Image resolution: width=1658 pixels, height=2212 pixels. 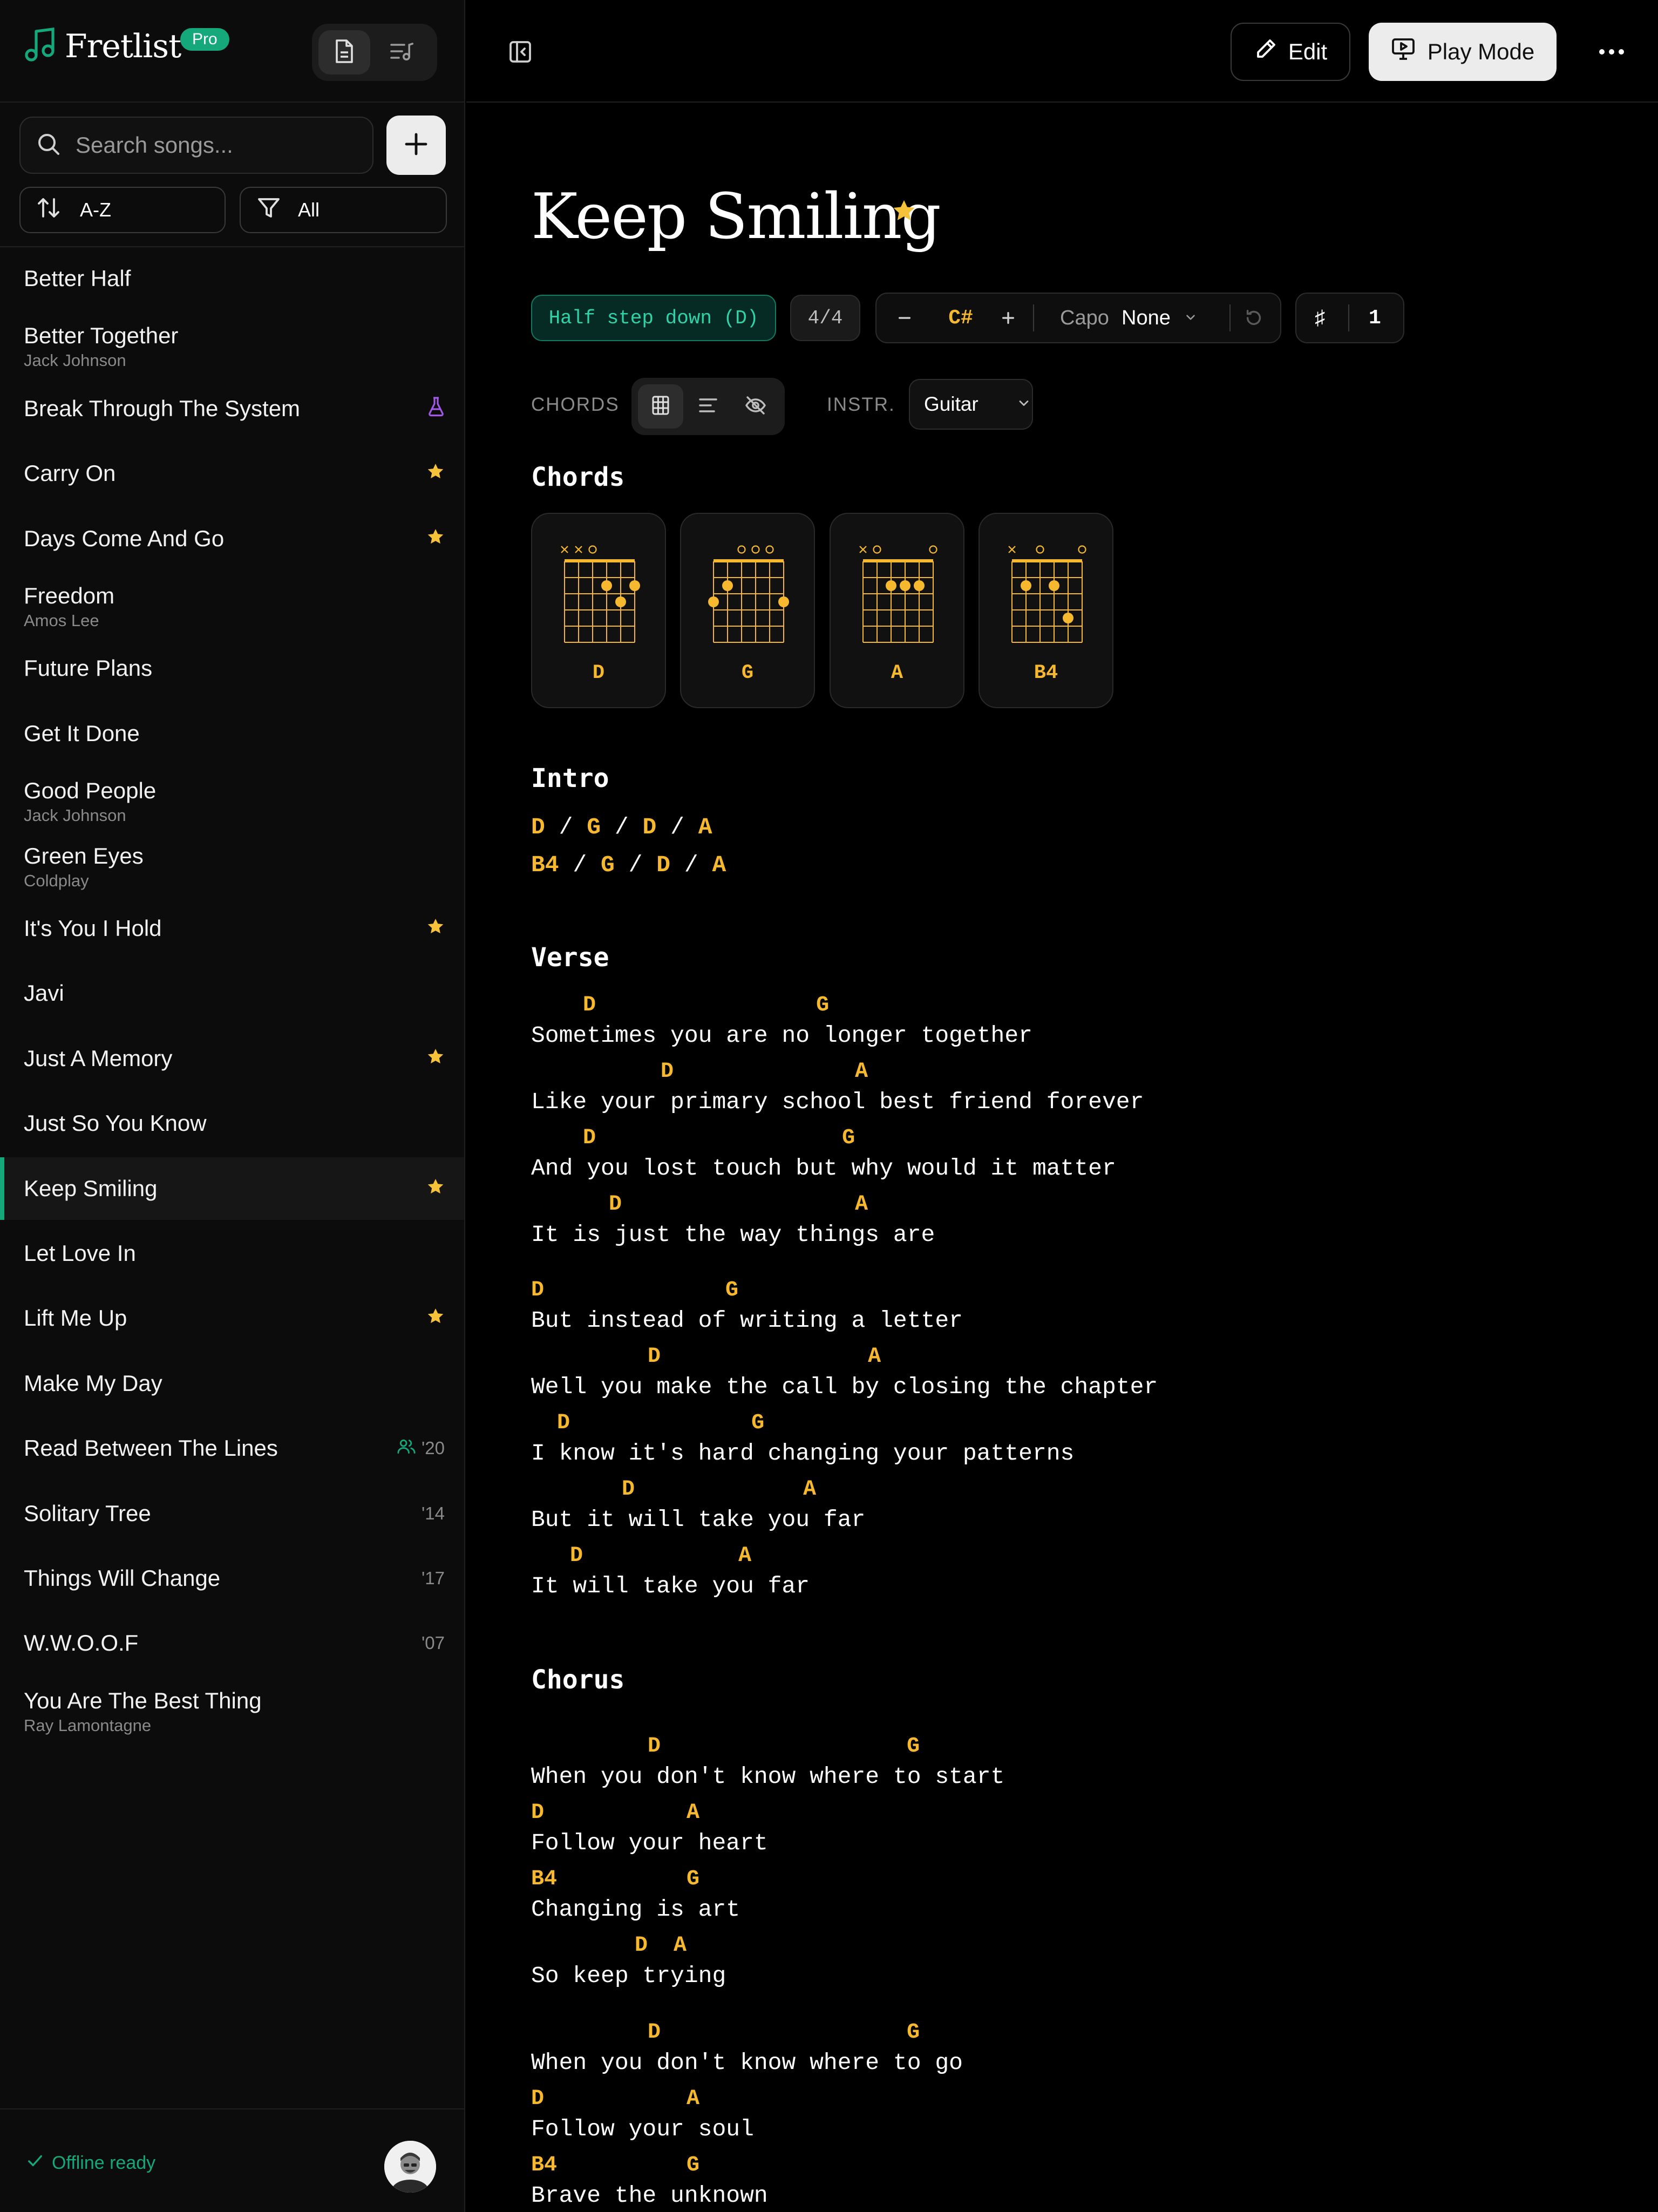 What do you see at coordinates (1146, 317) in the screenshot?
I see `capo-value: None` at bounding box center [1146, 317].